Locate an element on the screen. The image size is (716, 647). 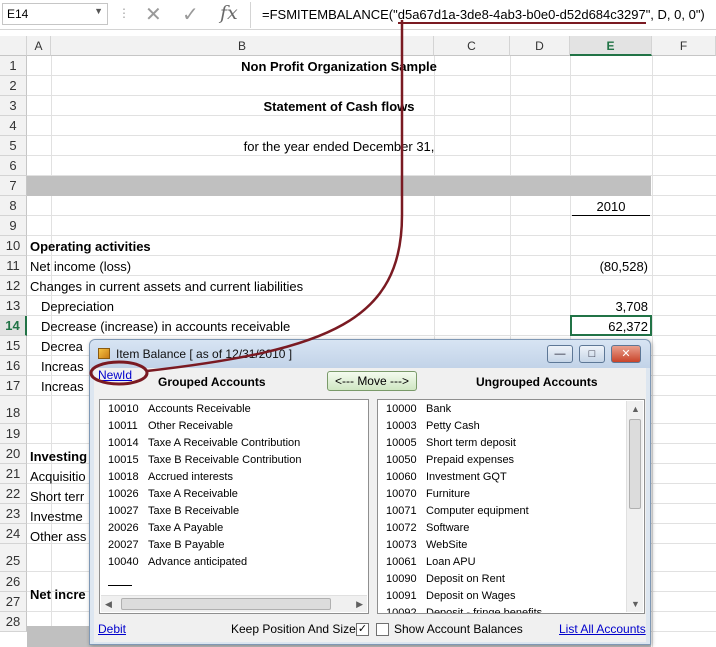
grouped-hscrollbar: ◀ ▶ is located at coordinates (234, 603).